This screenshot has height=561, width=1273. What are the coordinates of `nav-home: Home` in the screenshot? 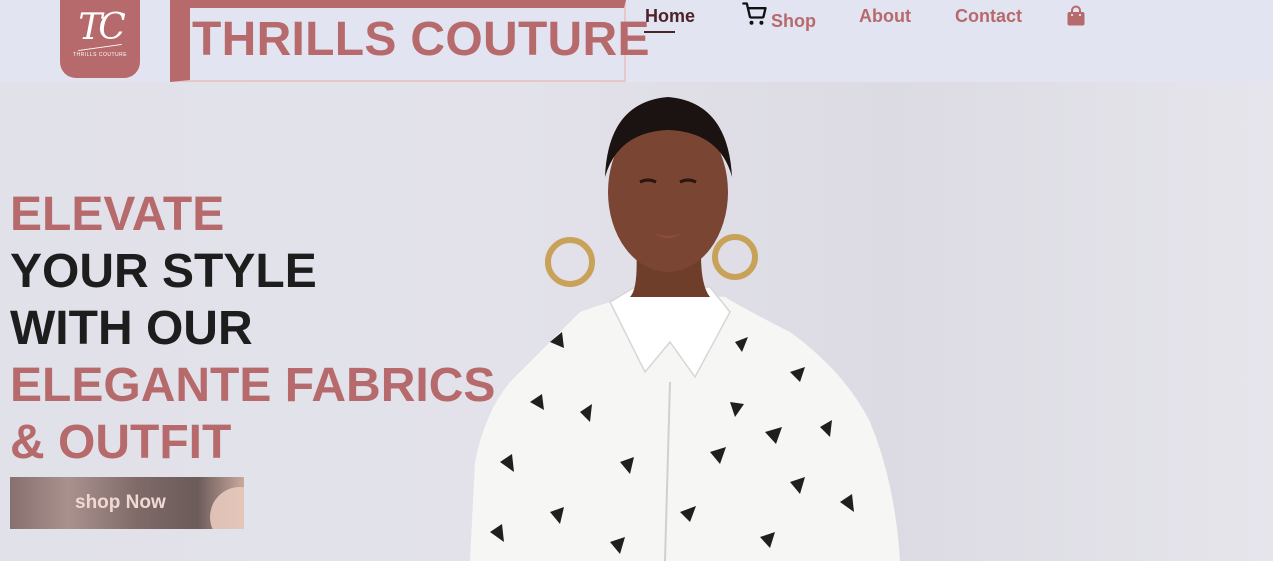 It's located at (670, 16).